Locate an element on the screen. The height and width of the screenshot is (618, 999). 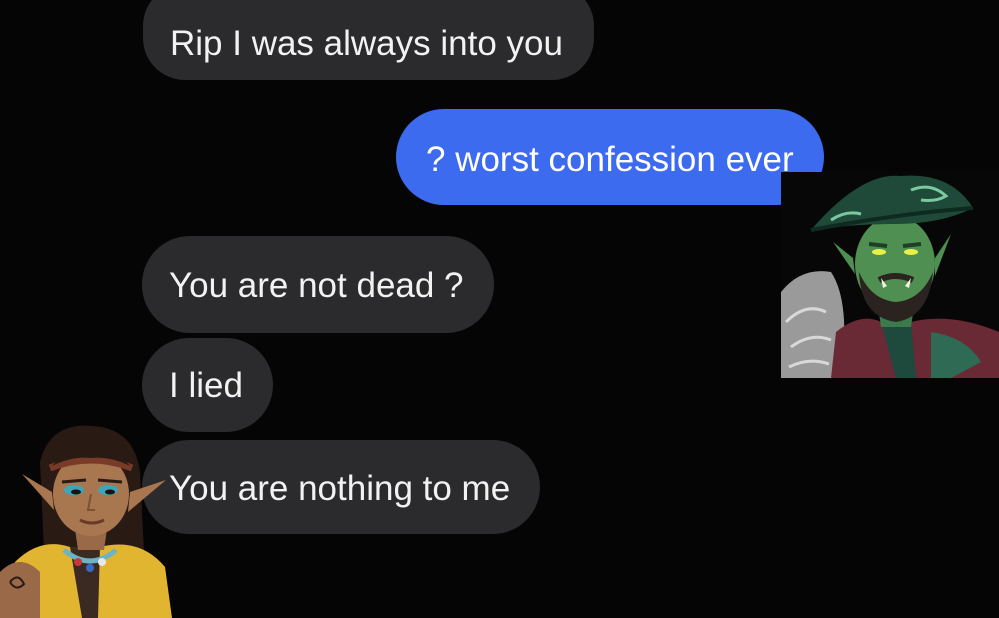
received-message-bubble: You are nothing to me is located at coordinates (341, 487).